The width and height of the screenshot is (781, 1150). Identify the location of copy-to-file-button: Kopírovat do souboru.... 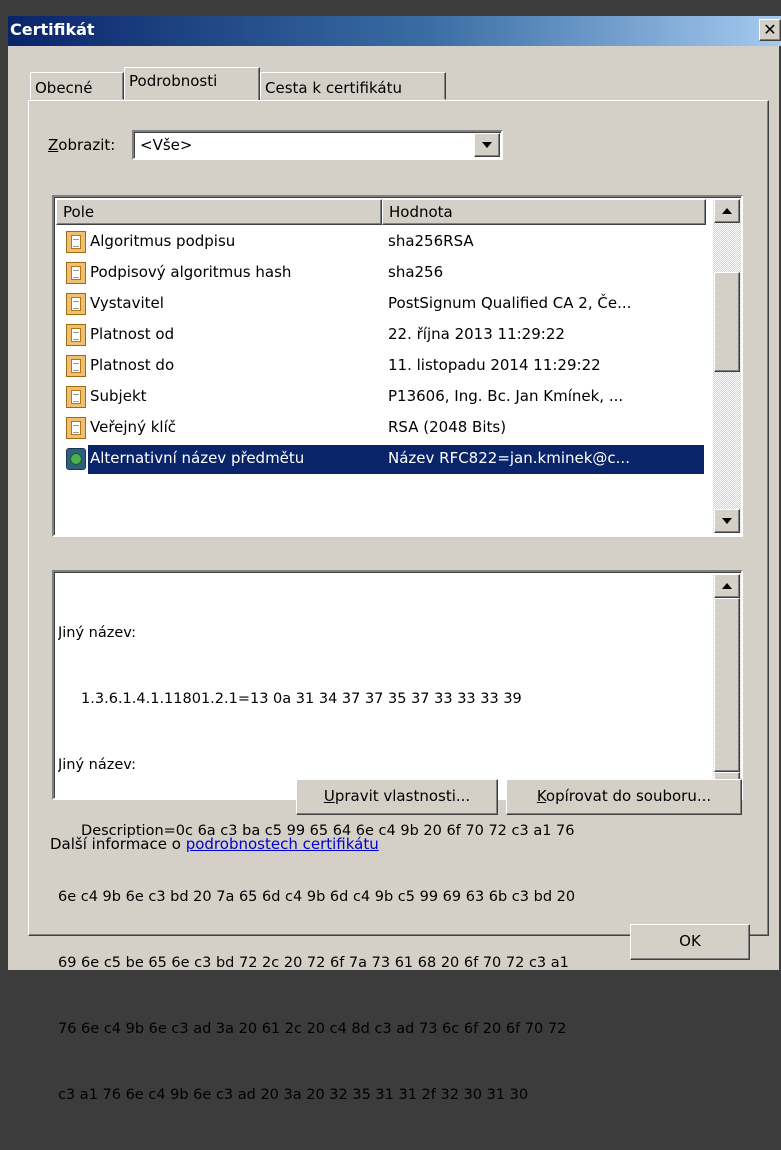
(624, 797).